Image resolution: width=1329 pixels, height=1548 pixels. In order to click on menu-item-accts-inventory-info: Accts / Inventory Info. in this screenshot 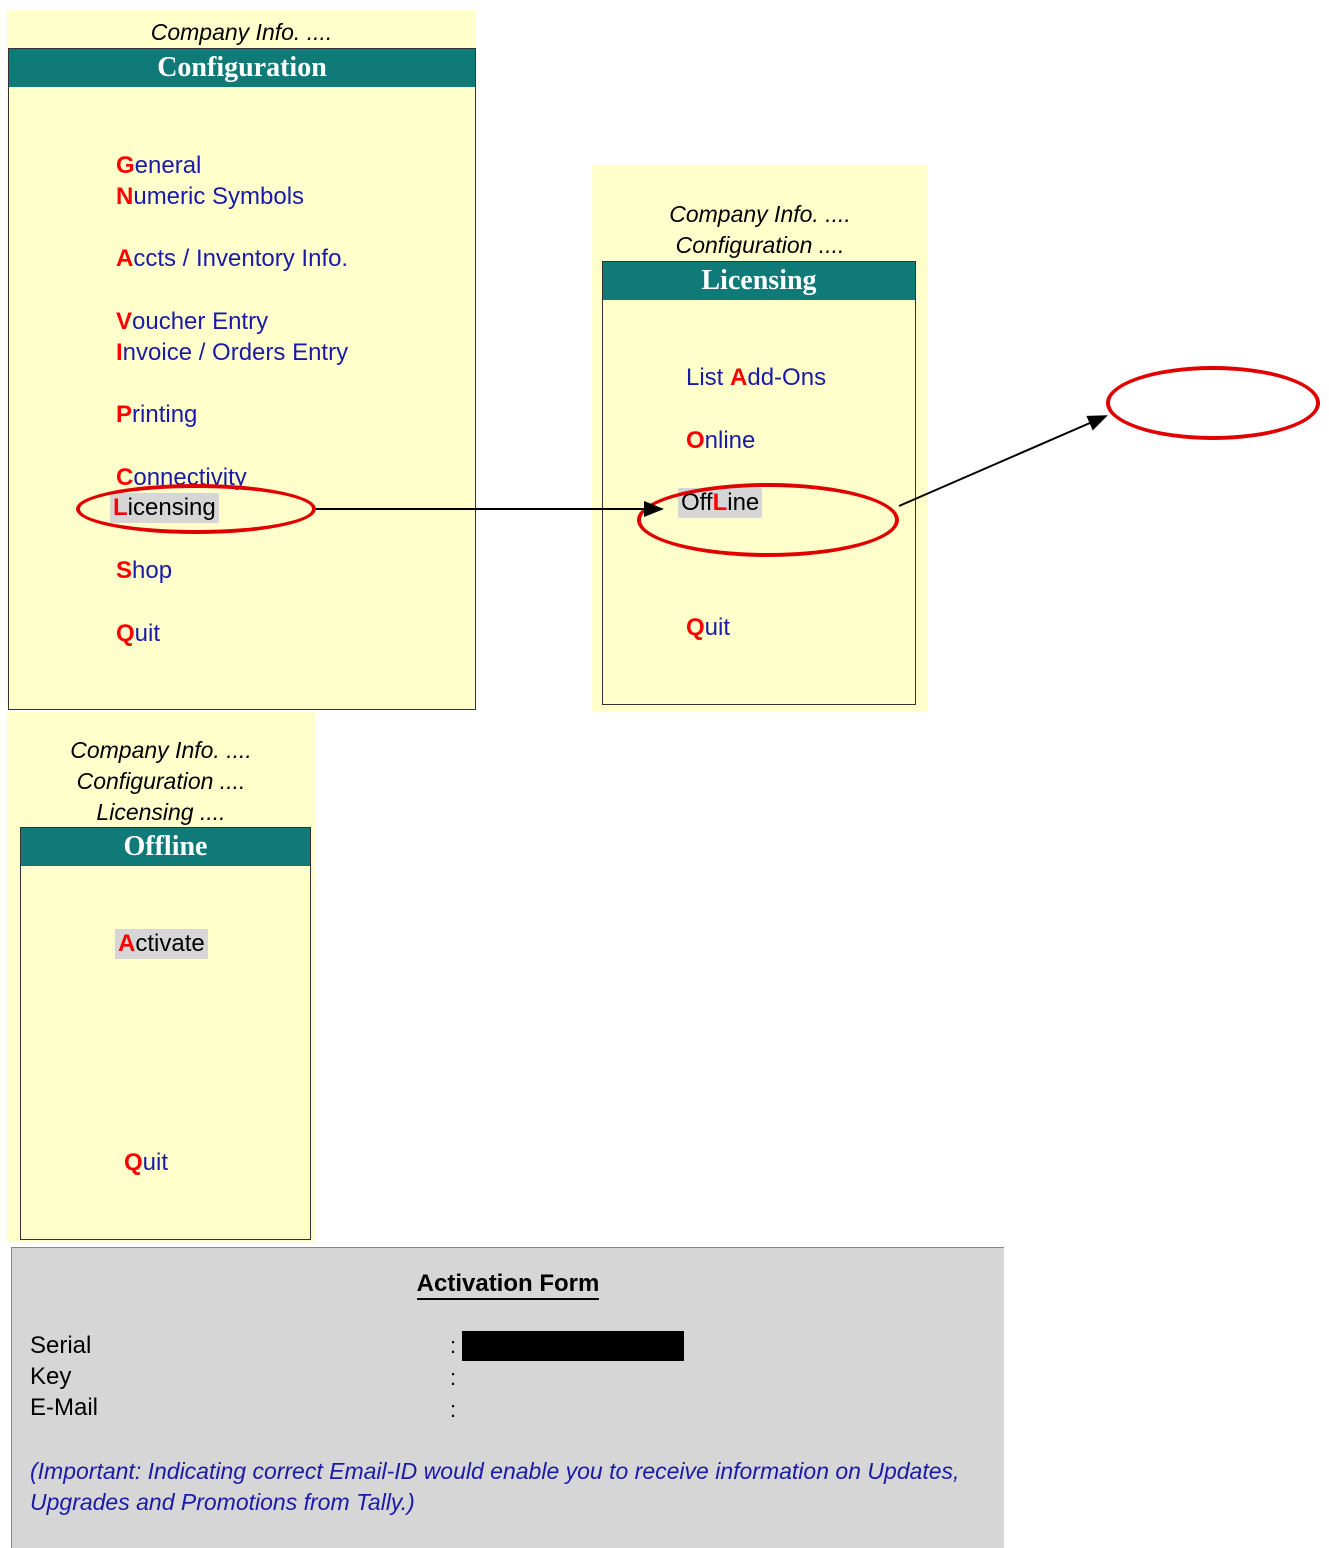, I will do `click(232, 259)`.